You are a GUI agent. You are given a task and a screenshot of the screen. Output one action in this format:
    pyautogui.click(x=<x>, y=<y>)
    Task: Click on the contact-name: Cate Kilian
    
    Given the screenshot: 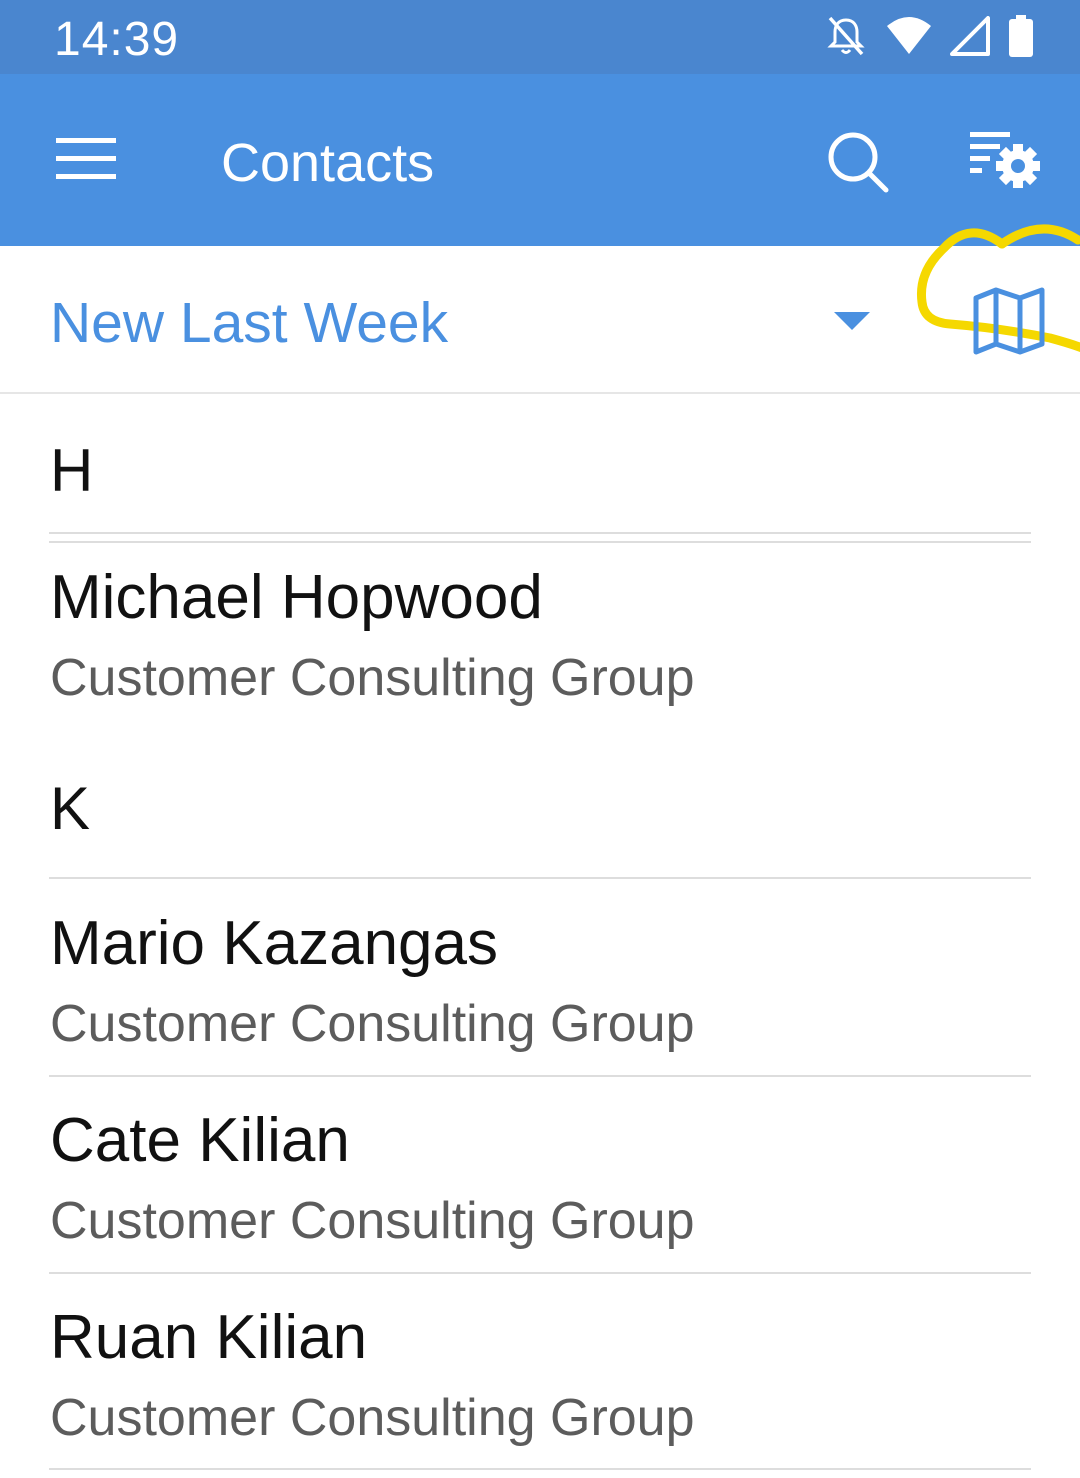 What is the action you would take?
    pyautogui.click(x=200, y=1140)
    